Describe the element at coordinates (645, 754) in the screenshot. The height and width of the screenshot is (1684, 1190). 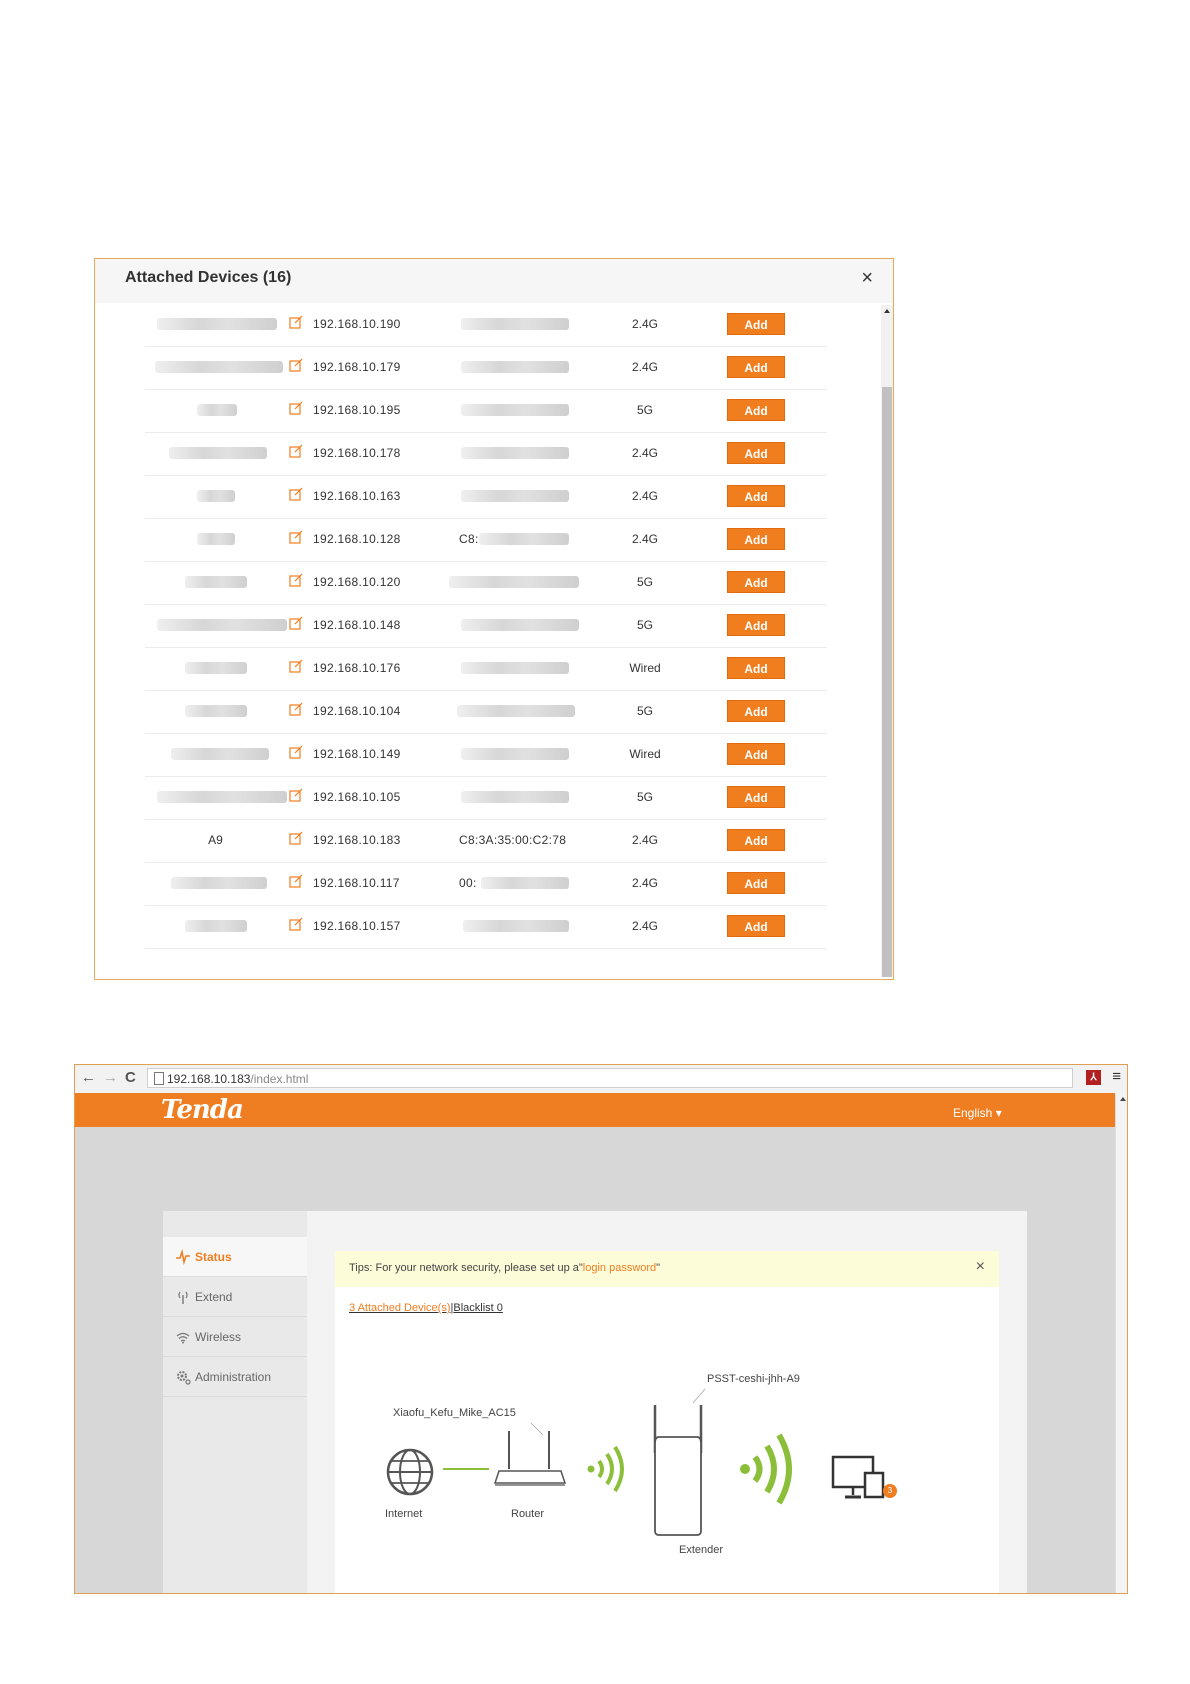
I see `device-band: Wired` at that location.